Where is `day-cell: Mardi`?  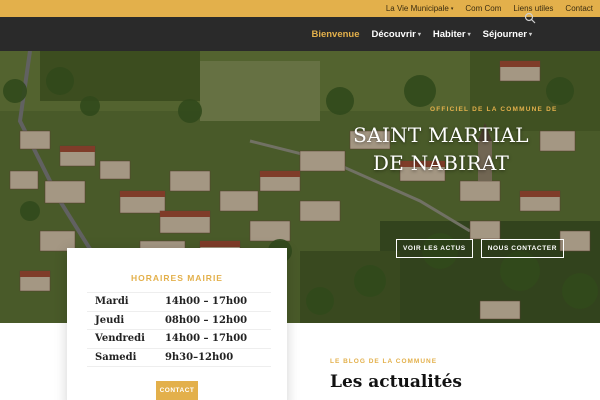
day-cell: Mardi is located at coordinates (124, 302).